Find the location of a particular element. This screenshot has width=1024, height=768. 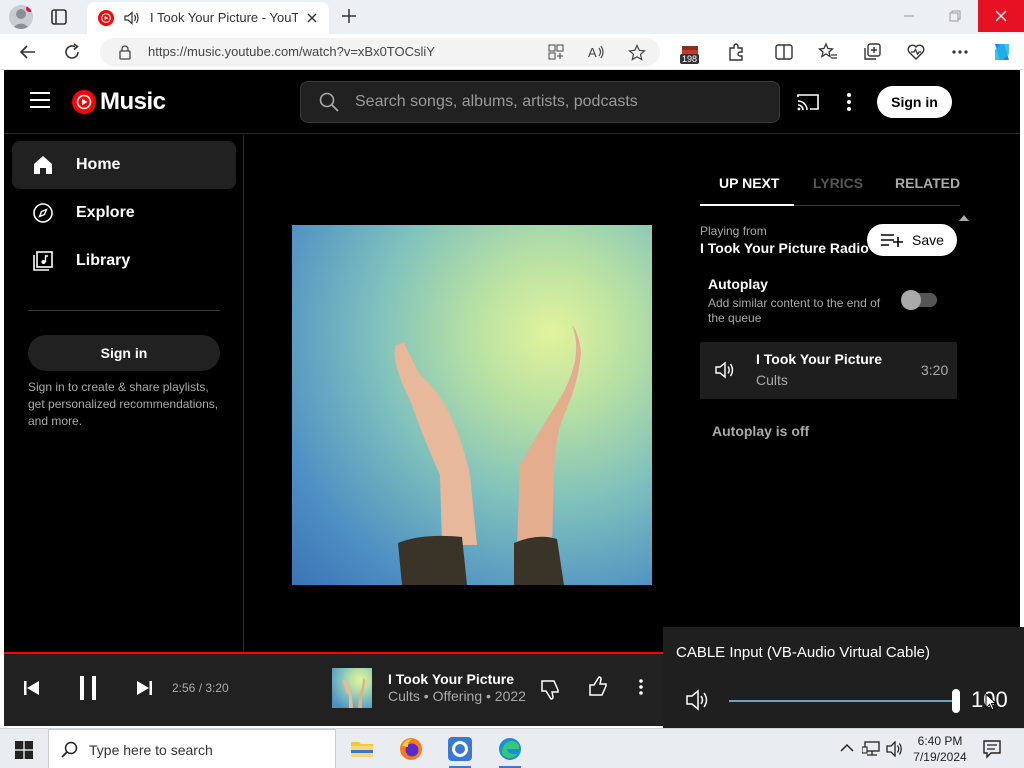

windows-start-icon is located at coordinates (24, 750).